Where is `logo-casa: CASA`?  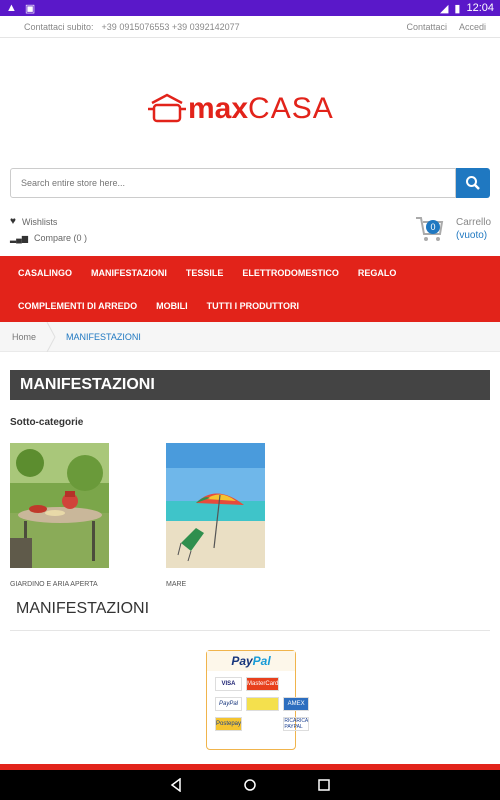 logo-casa: CASA is located at coordinates (291, 108).